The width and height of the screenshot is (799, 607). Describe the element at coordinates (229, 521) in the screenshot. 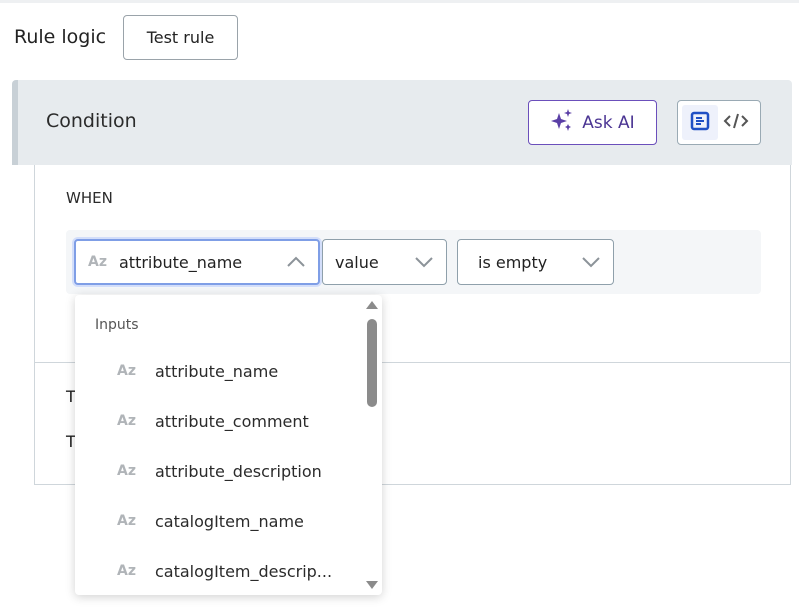

I see `option-label: catalogItem_name` at that location.